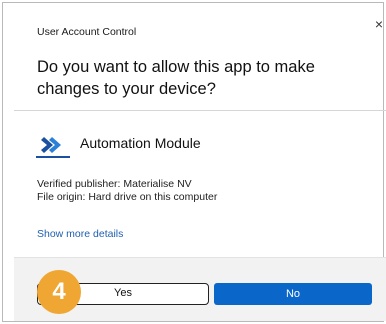  Describe the element at coordinates (53, 147) in the screenshot. I see `automation-module-icon` at that location.